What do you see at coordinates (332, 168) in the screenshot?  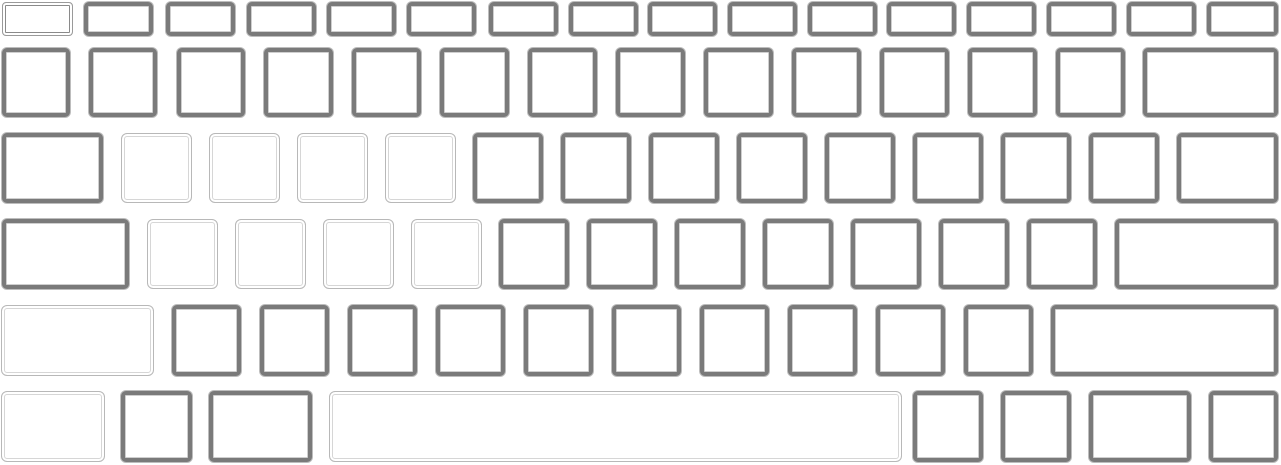 I see `key-e` at bounding box center [332, 168].